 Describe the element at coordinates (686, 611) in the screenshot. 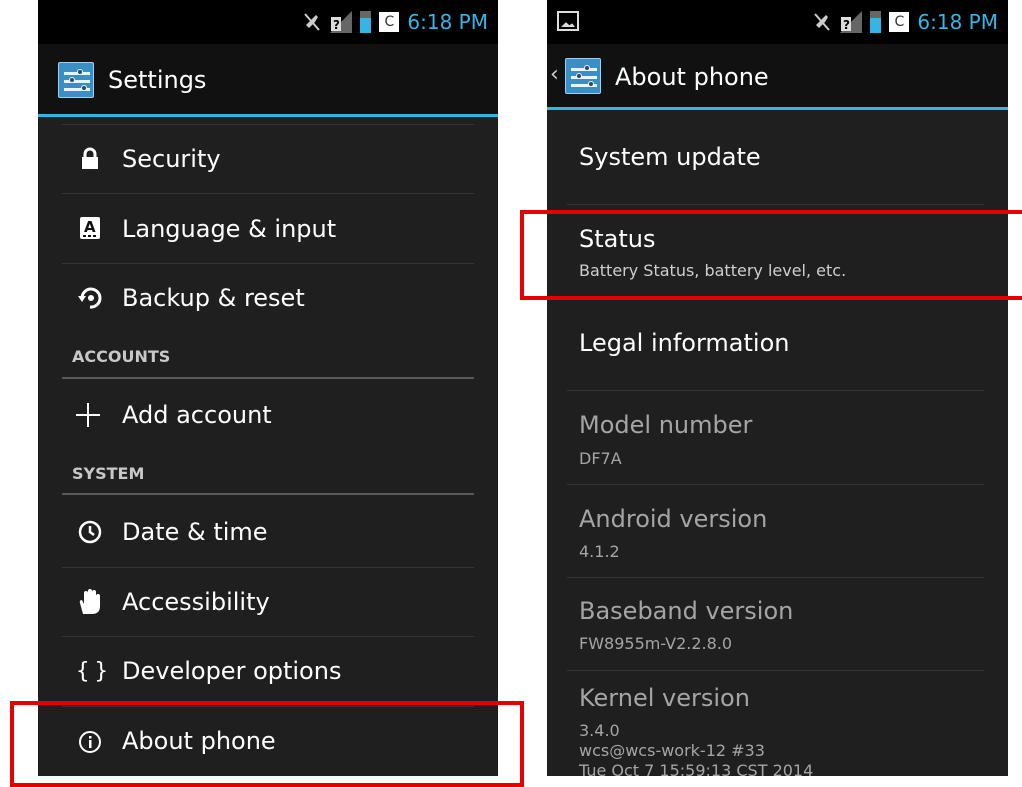

I see `about-item-title: Baseband version` at that location.